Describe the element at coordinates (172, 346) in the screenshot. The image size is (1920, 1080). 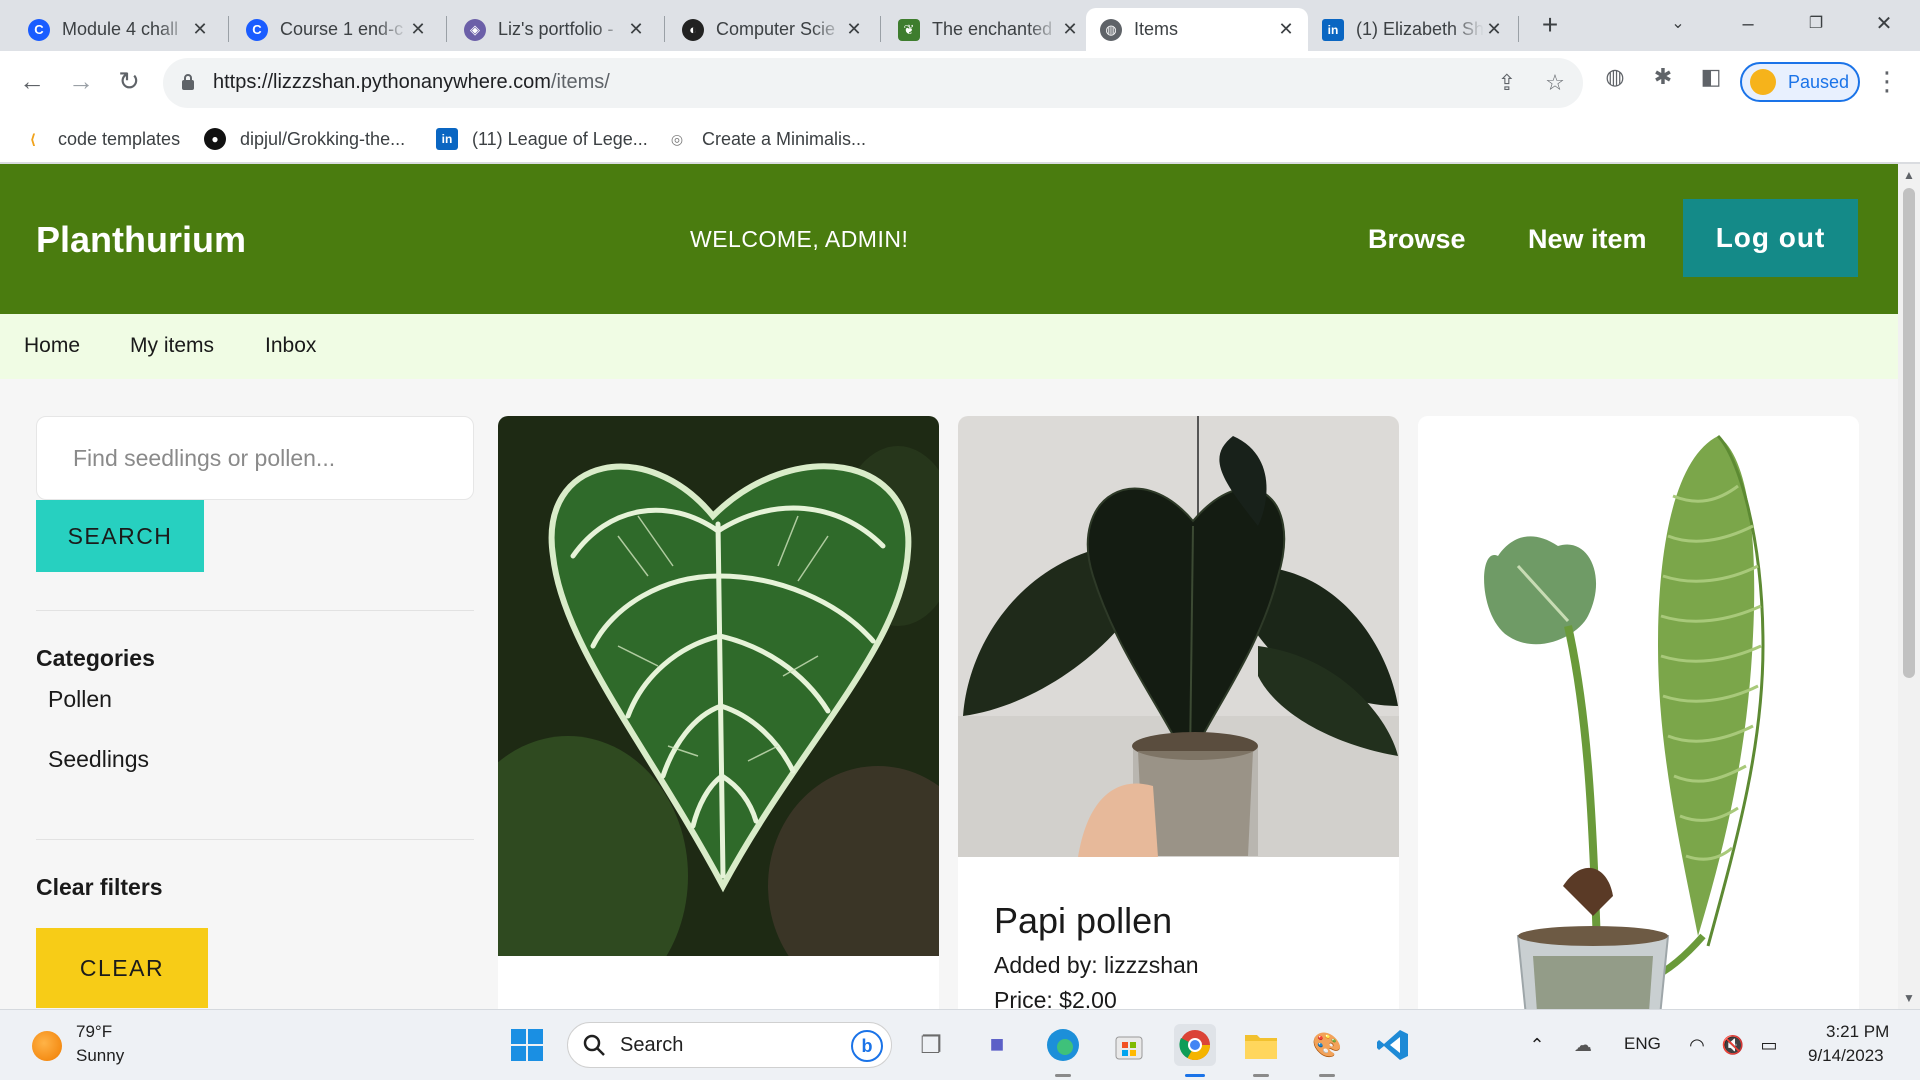
I see `my-items-link: My items` at that location.